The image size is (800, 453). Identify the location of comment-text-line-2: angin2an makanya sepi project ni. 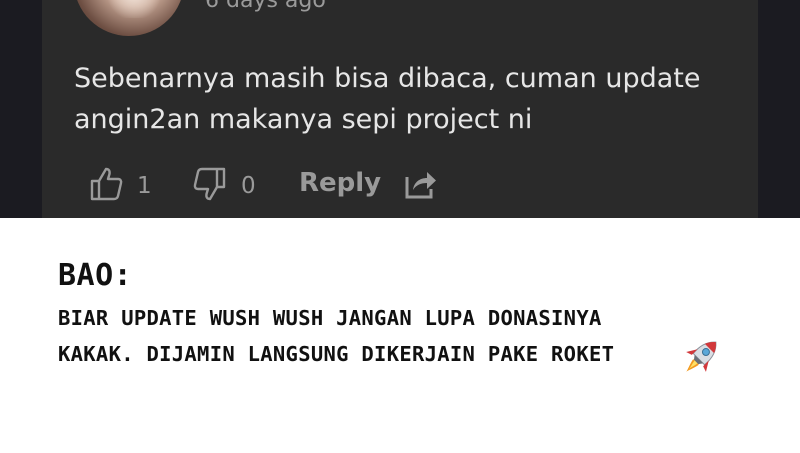
(303, 119).